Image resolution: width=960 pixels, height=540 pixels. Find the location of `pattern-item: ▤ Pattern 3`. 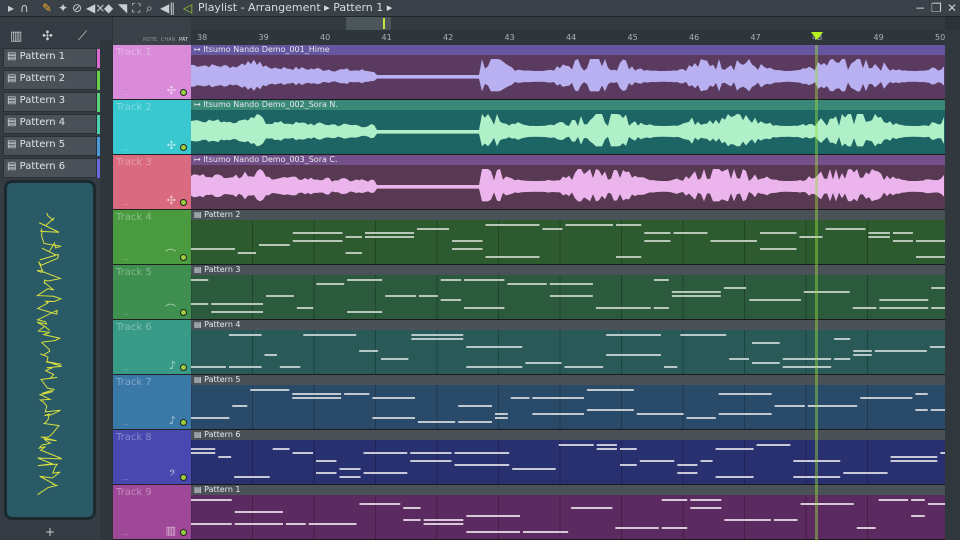

pattern-item: ▤ Pattern 3 is located at coordinates (51, 102).